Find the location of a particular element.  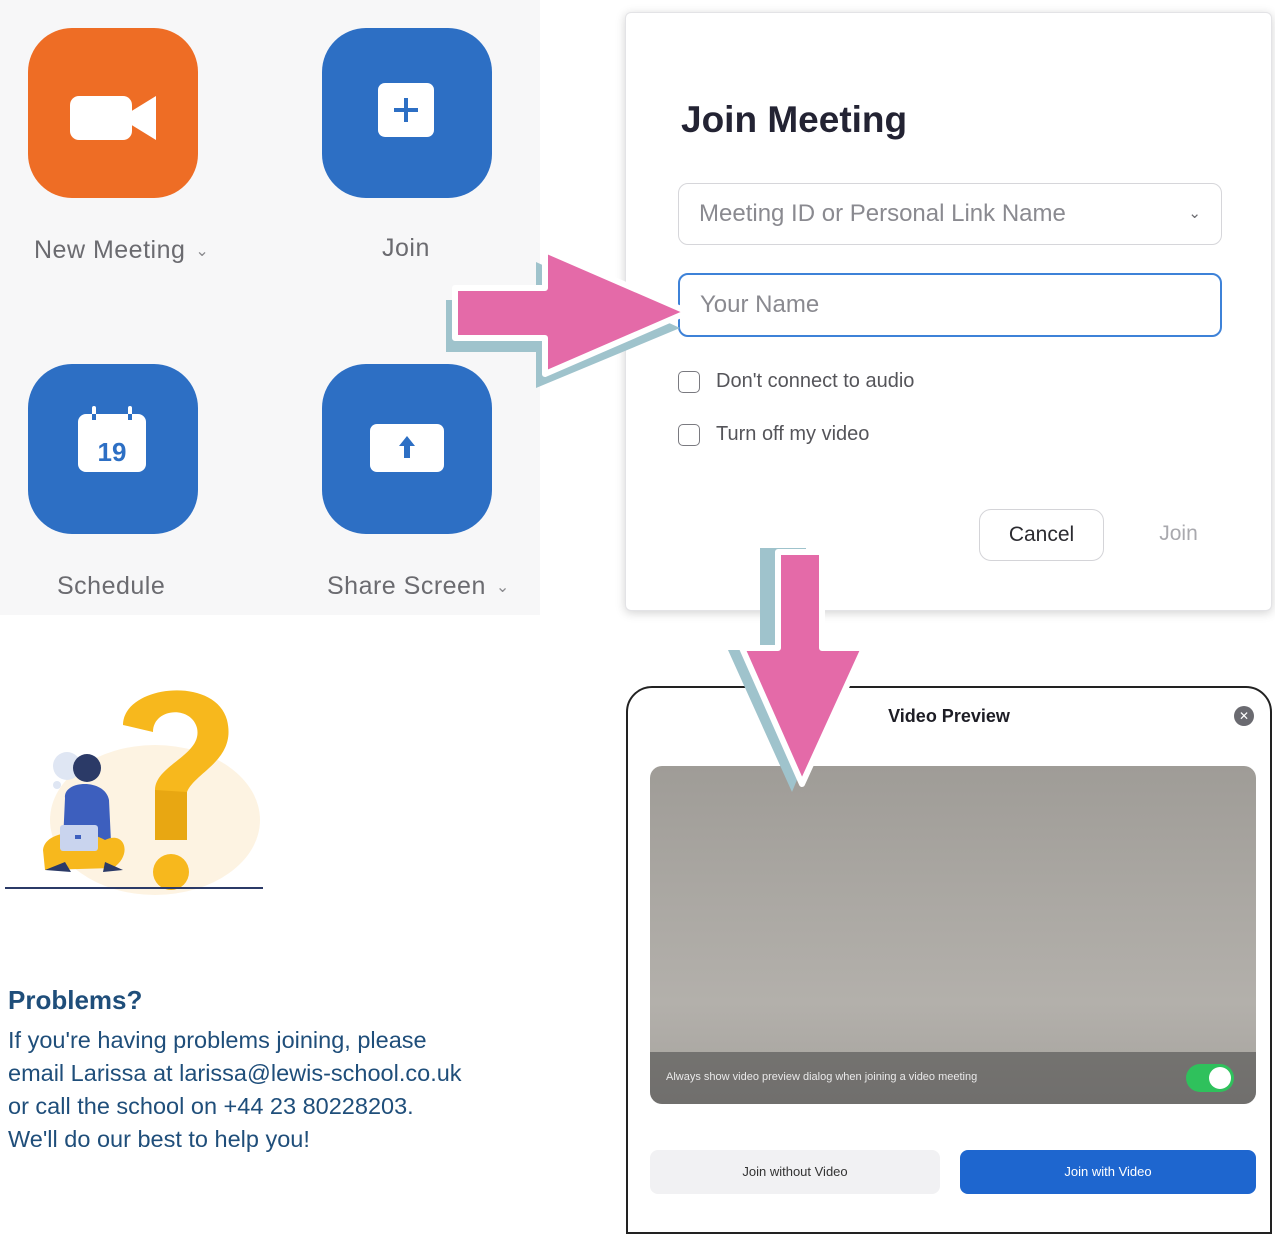

arrow-right-icon is located at coordinates (571, 312).